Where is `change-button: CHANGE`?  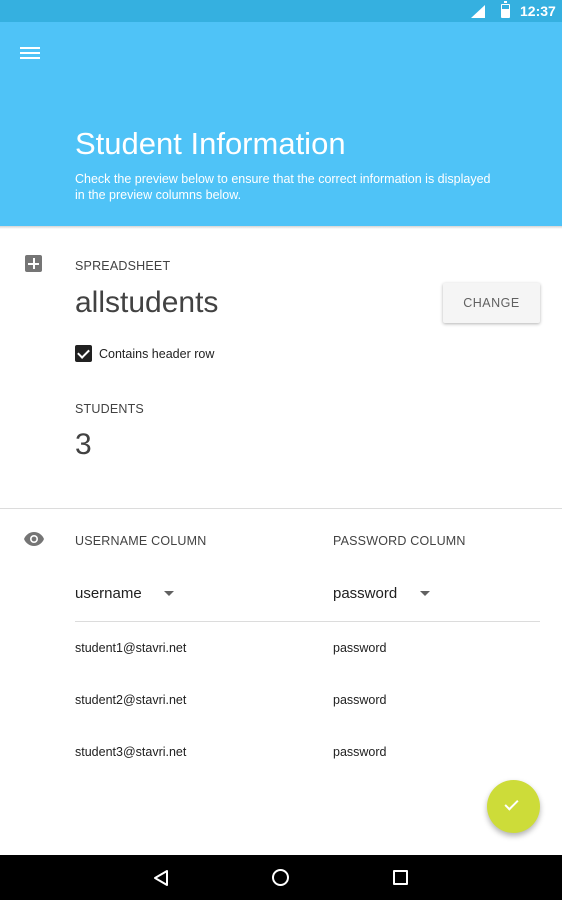 change-button: CHANGE is located at coordinates (491, 303).